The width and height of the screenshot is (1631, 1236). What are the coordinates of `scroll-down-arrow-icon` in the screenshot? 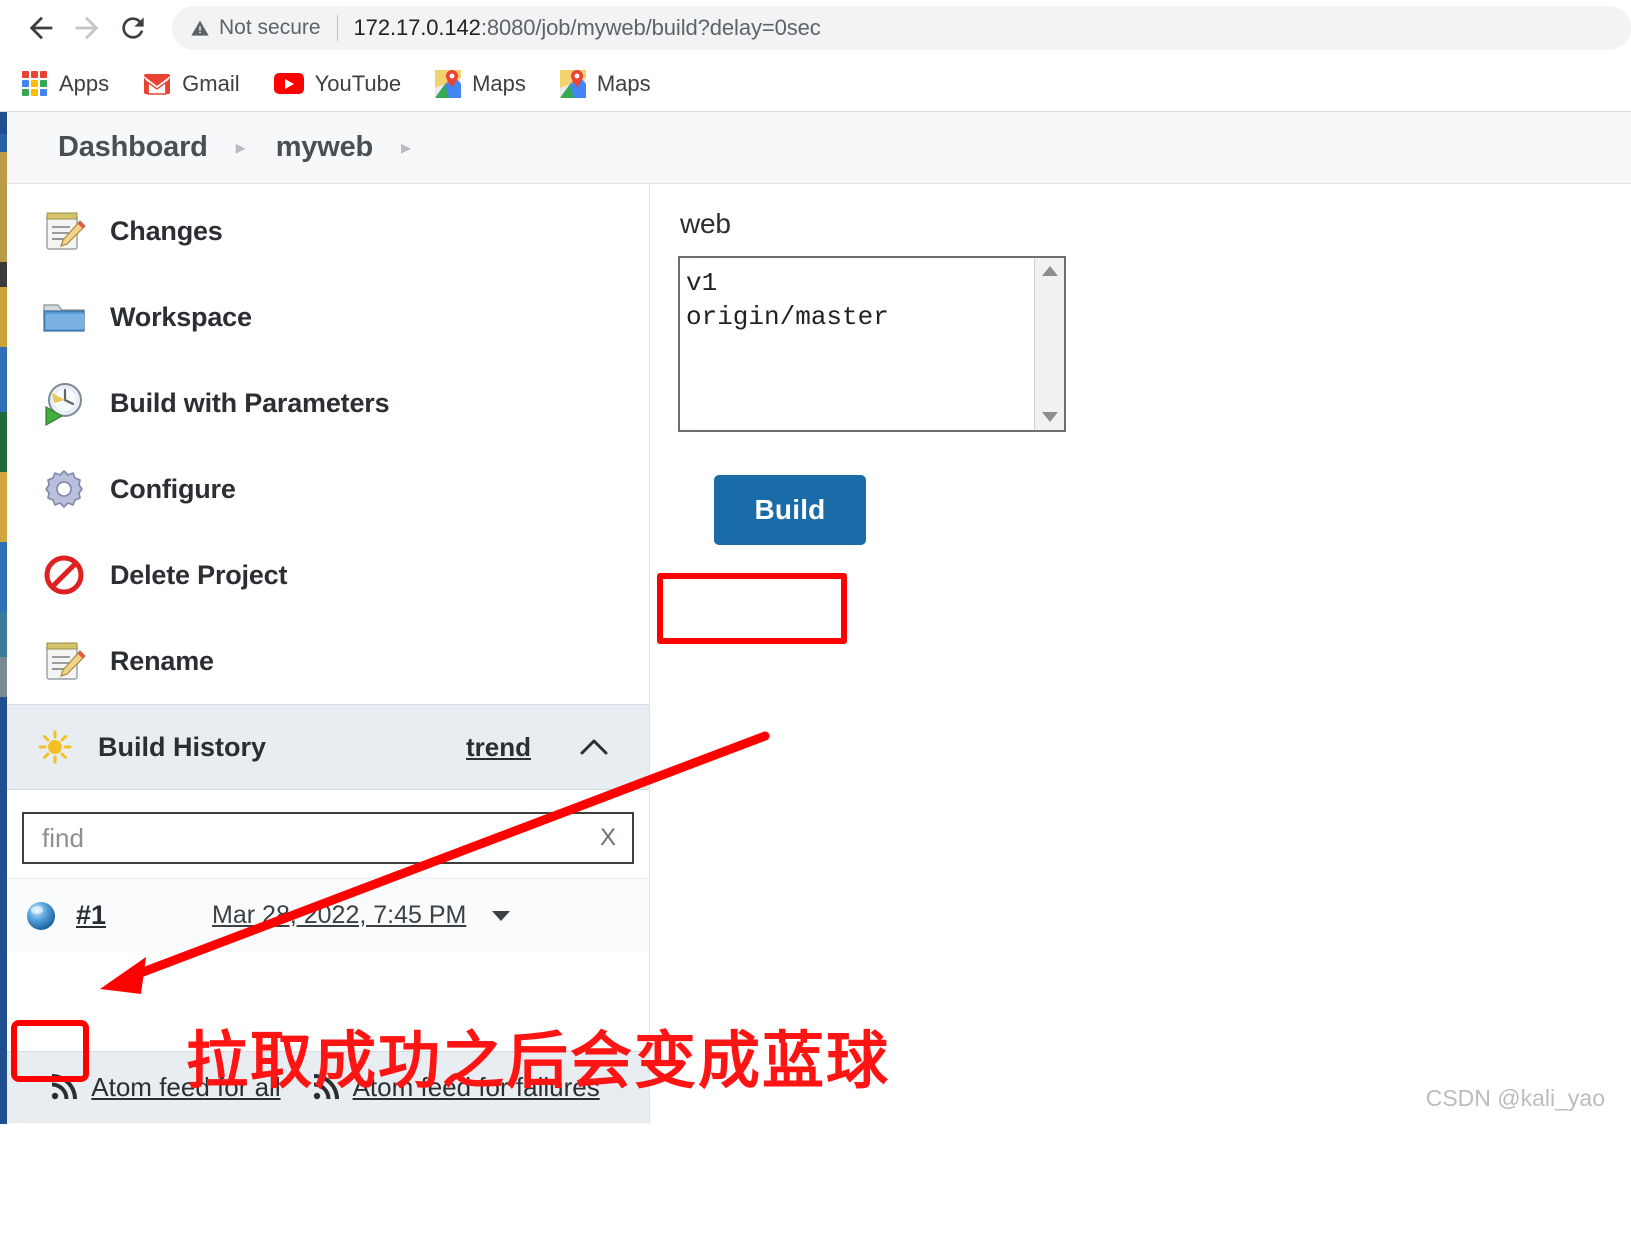 It's located at (1050, 417).